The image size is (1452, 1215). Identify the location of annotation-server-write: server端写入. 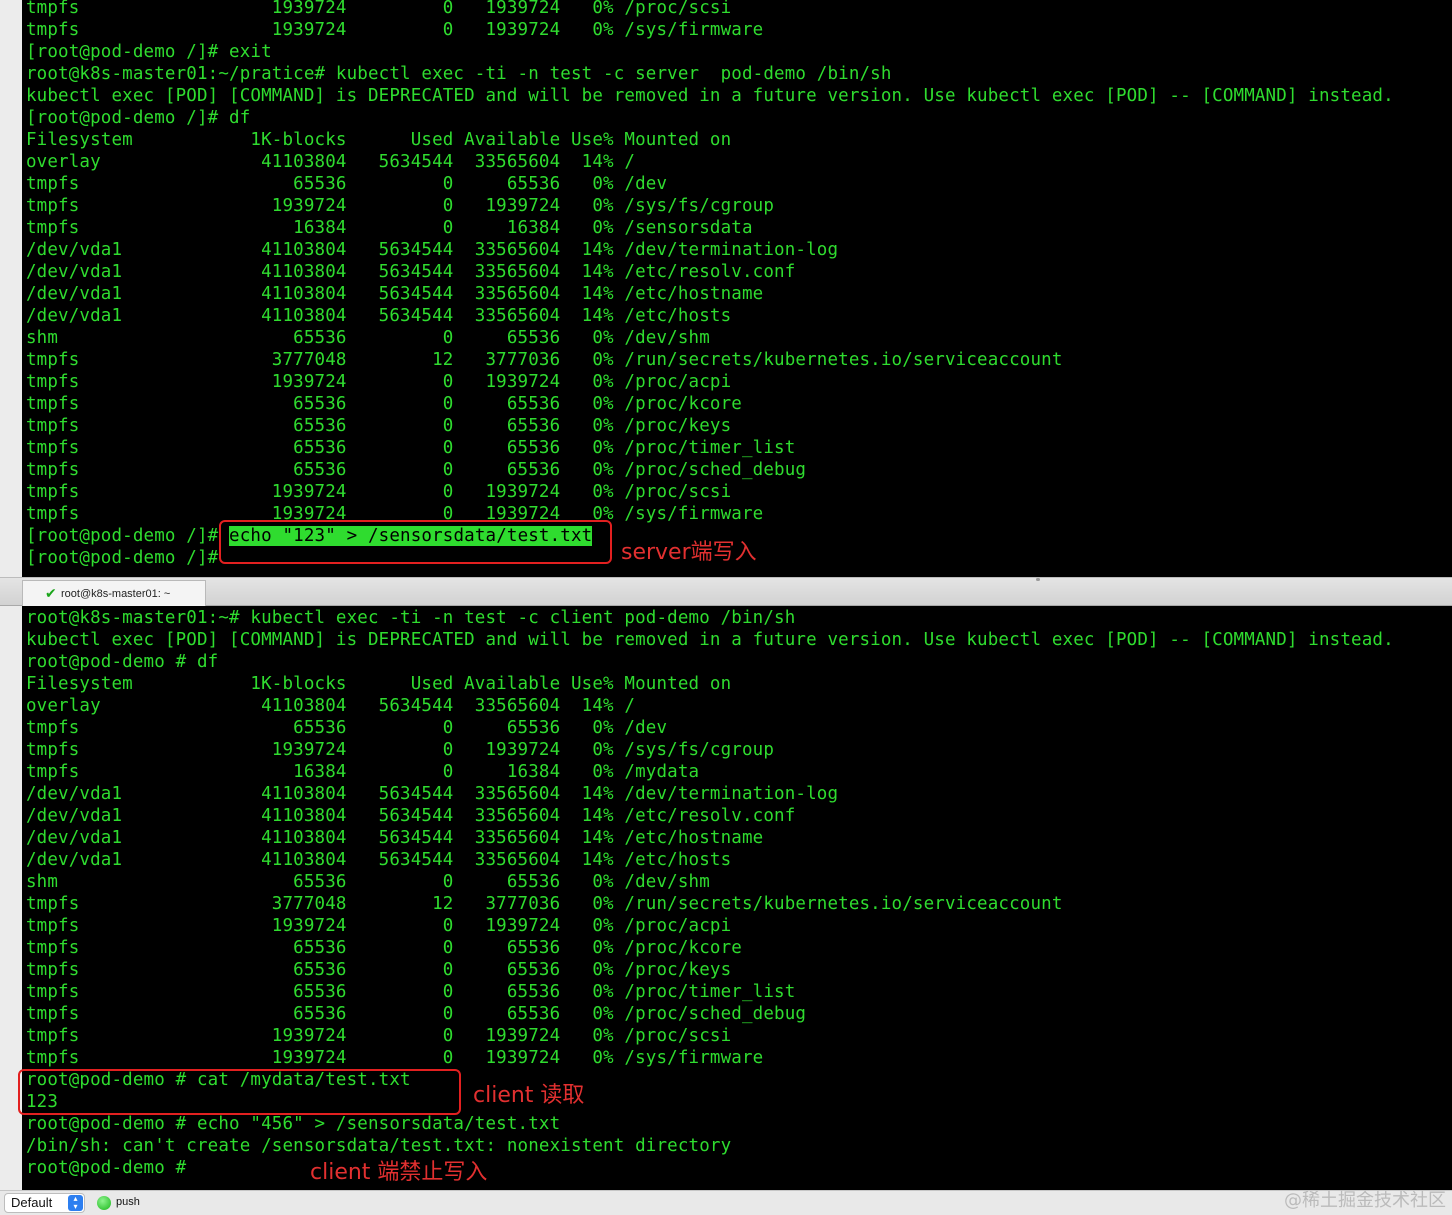
(689, 552).